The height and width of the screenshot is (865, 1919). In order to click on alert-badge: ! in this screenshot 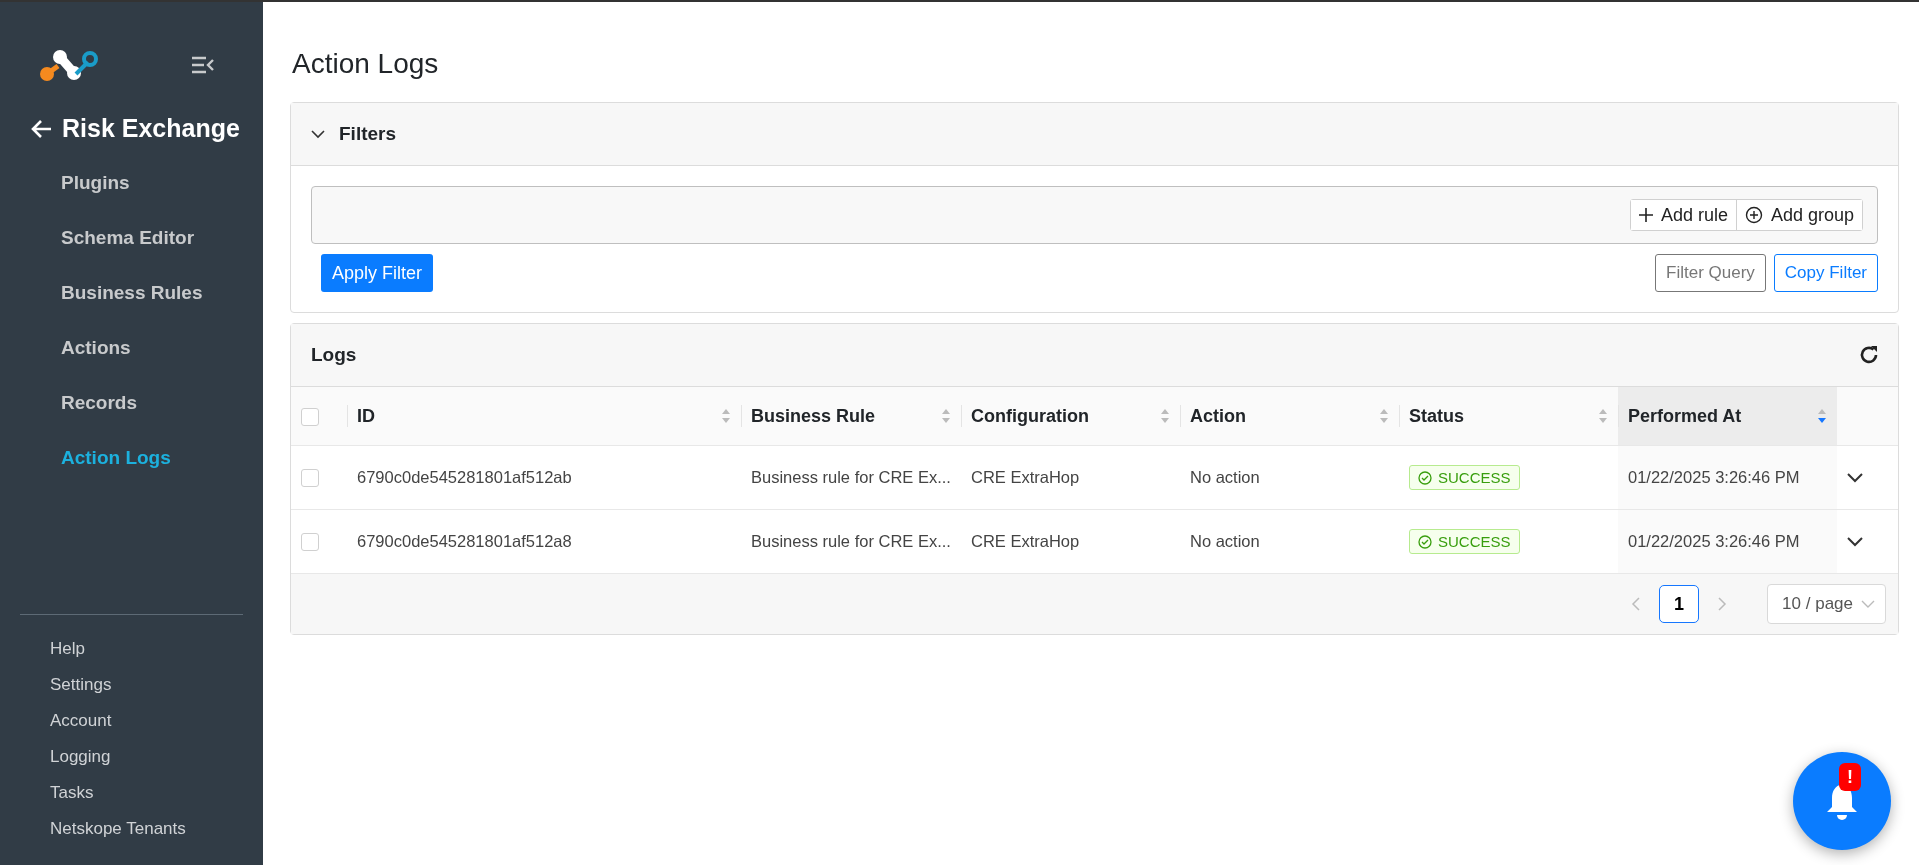, I will do `click(1850, 777)`.